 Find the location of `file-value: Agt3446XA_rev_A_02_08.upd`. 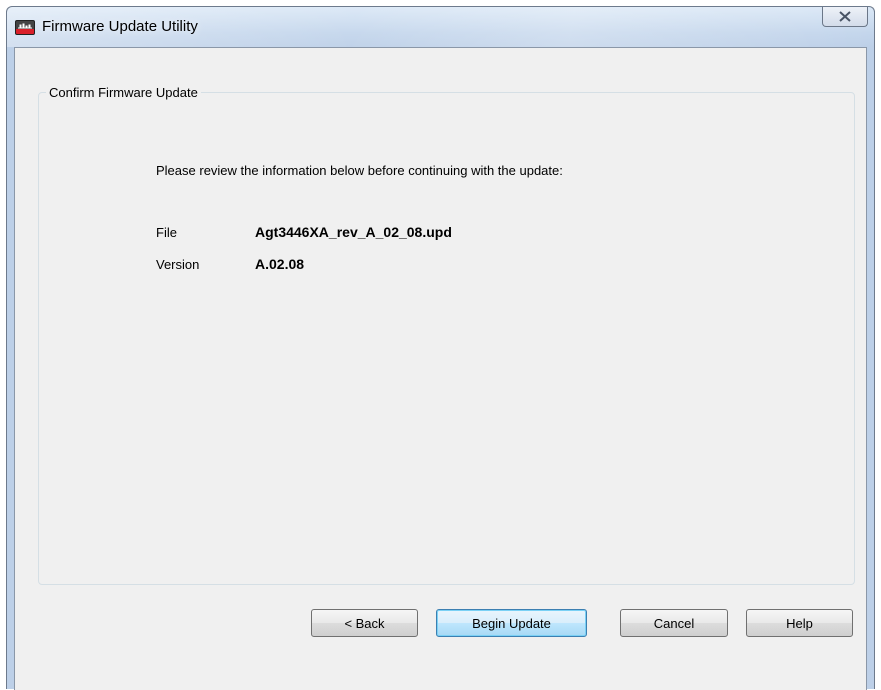

file-value: Agt3446XA_rev_A_02_08.upd is located at coordinates (353, 232).